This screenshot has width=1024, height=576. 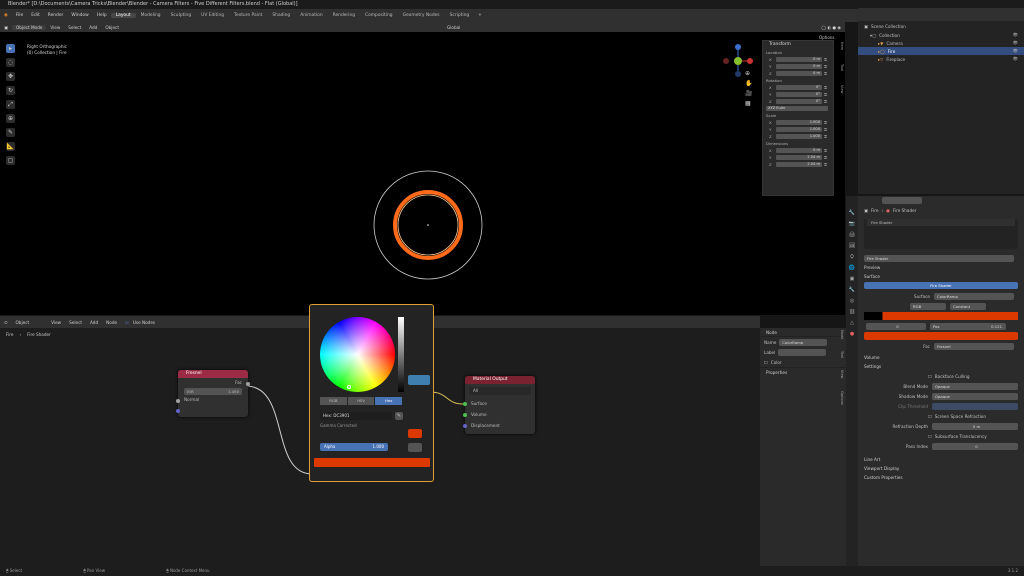 I want to click on fac-input-field: Fresnel, so click(x=974, y=346).